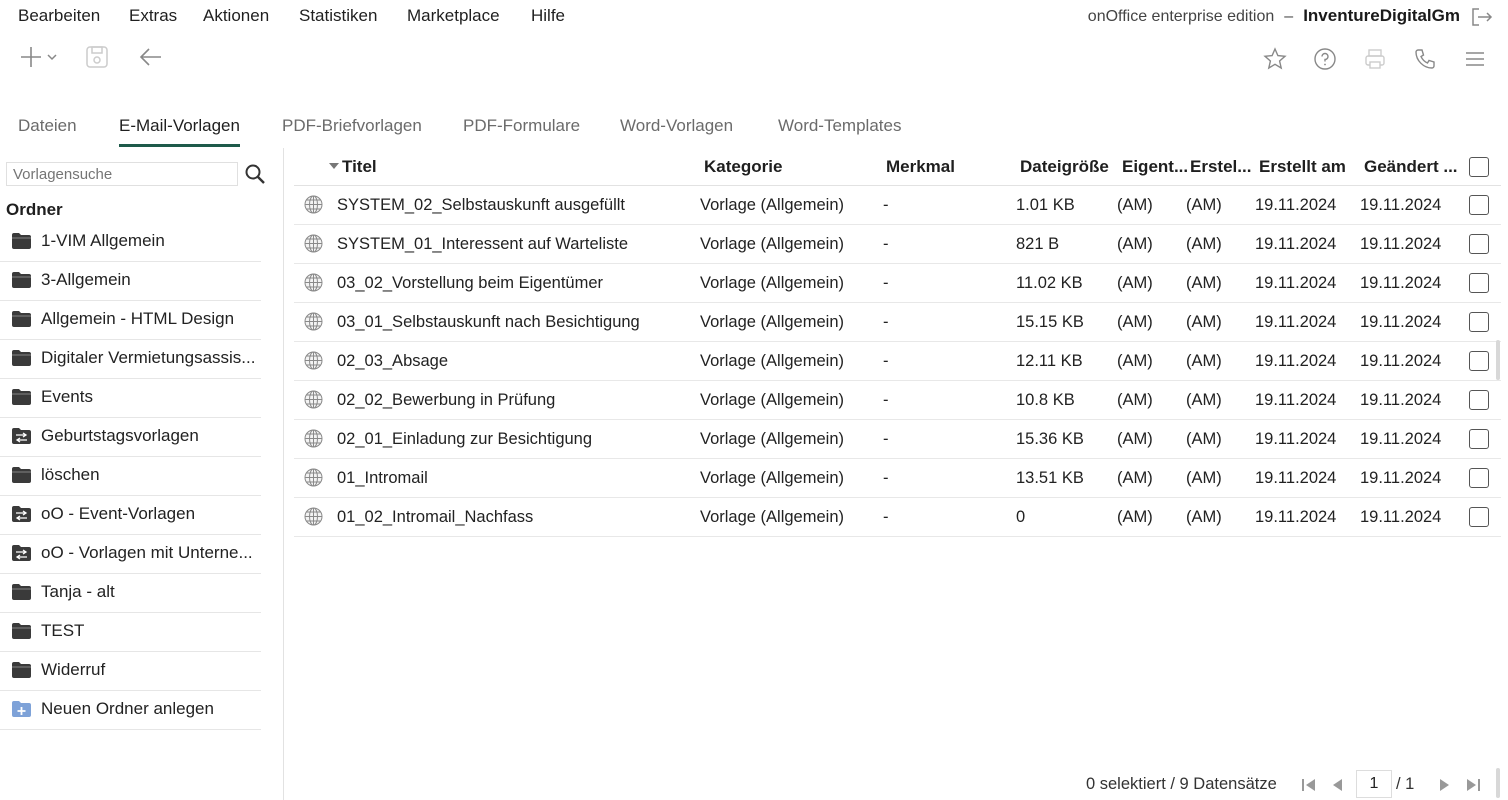 The height and width of the screenshot is (800, 1508). What do you see at coordinates (31, 57) in the screenshot?
I see `plus-icon` at bounding box center [31, 57].